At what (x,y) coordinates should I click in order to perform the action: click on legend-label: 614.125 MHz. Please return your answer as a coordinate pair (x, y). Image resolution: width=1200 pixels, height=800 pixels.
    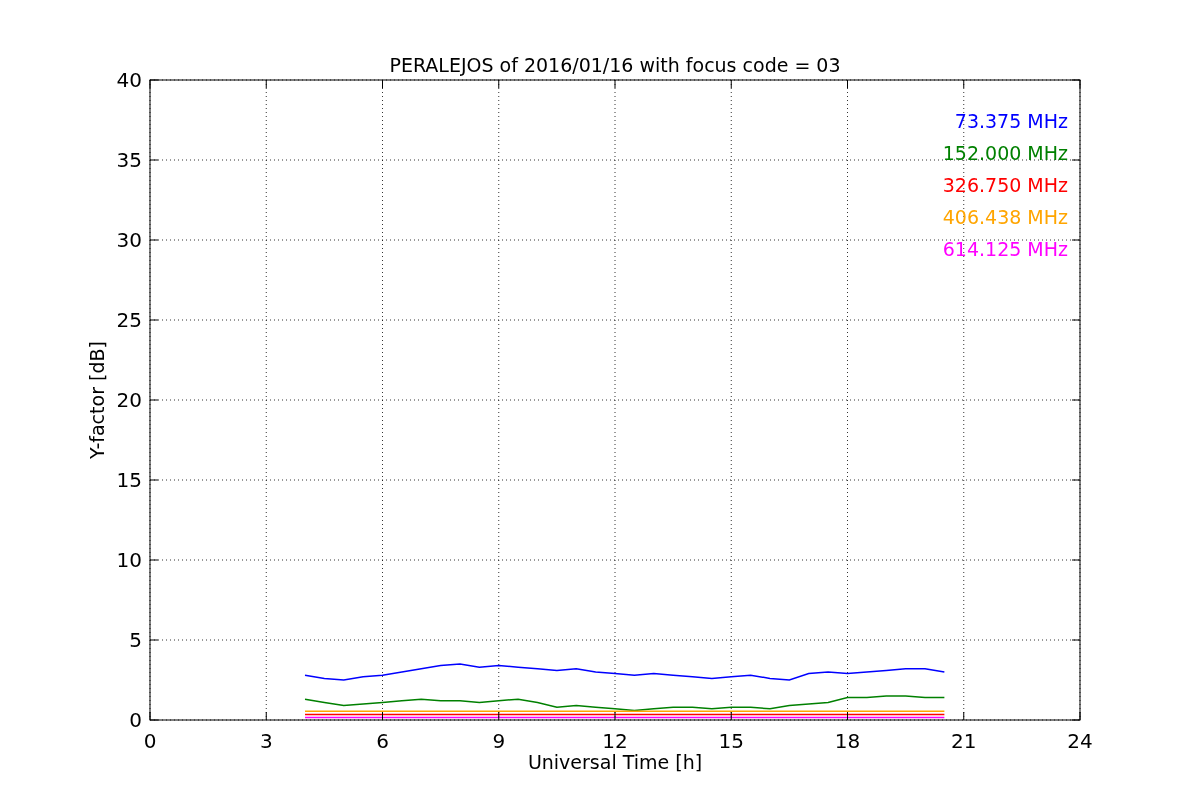
    Looking at the image, I should click on (1005, 249).